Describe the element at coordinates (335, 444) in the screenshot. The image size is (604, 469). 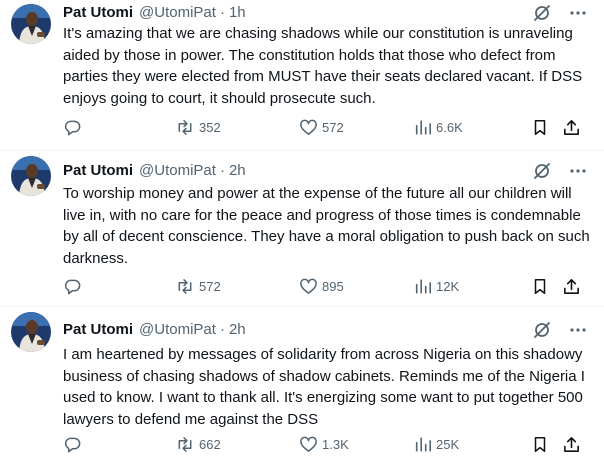
I see `like-count: 1.3K` at that location.